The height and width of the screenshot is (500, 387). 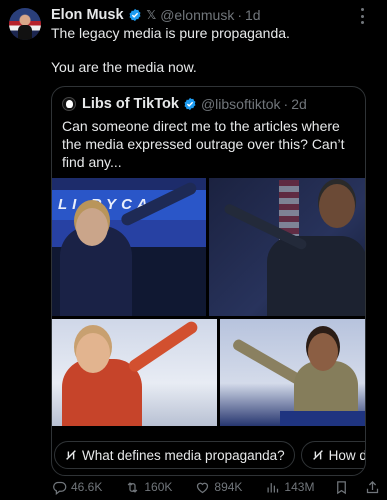 What do you see at coordinates (228, 487) in the screenshot?
I see `like-count: 894K` at bounding box center [228, 487].